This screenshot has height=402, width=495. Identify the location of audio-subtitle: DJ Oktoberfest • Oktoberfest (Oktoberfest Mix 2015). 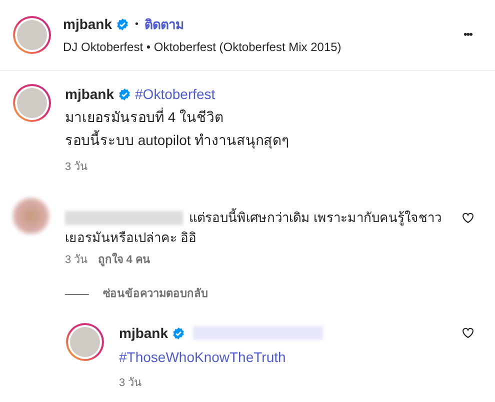
(257, 47).